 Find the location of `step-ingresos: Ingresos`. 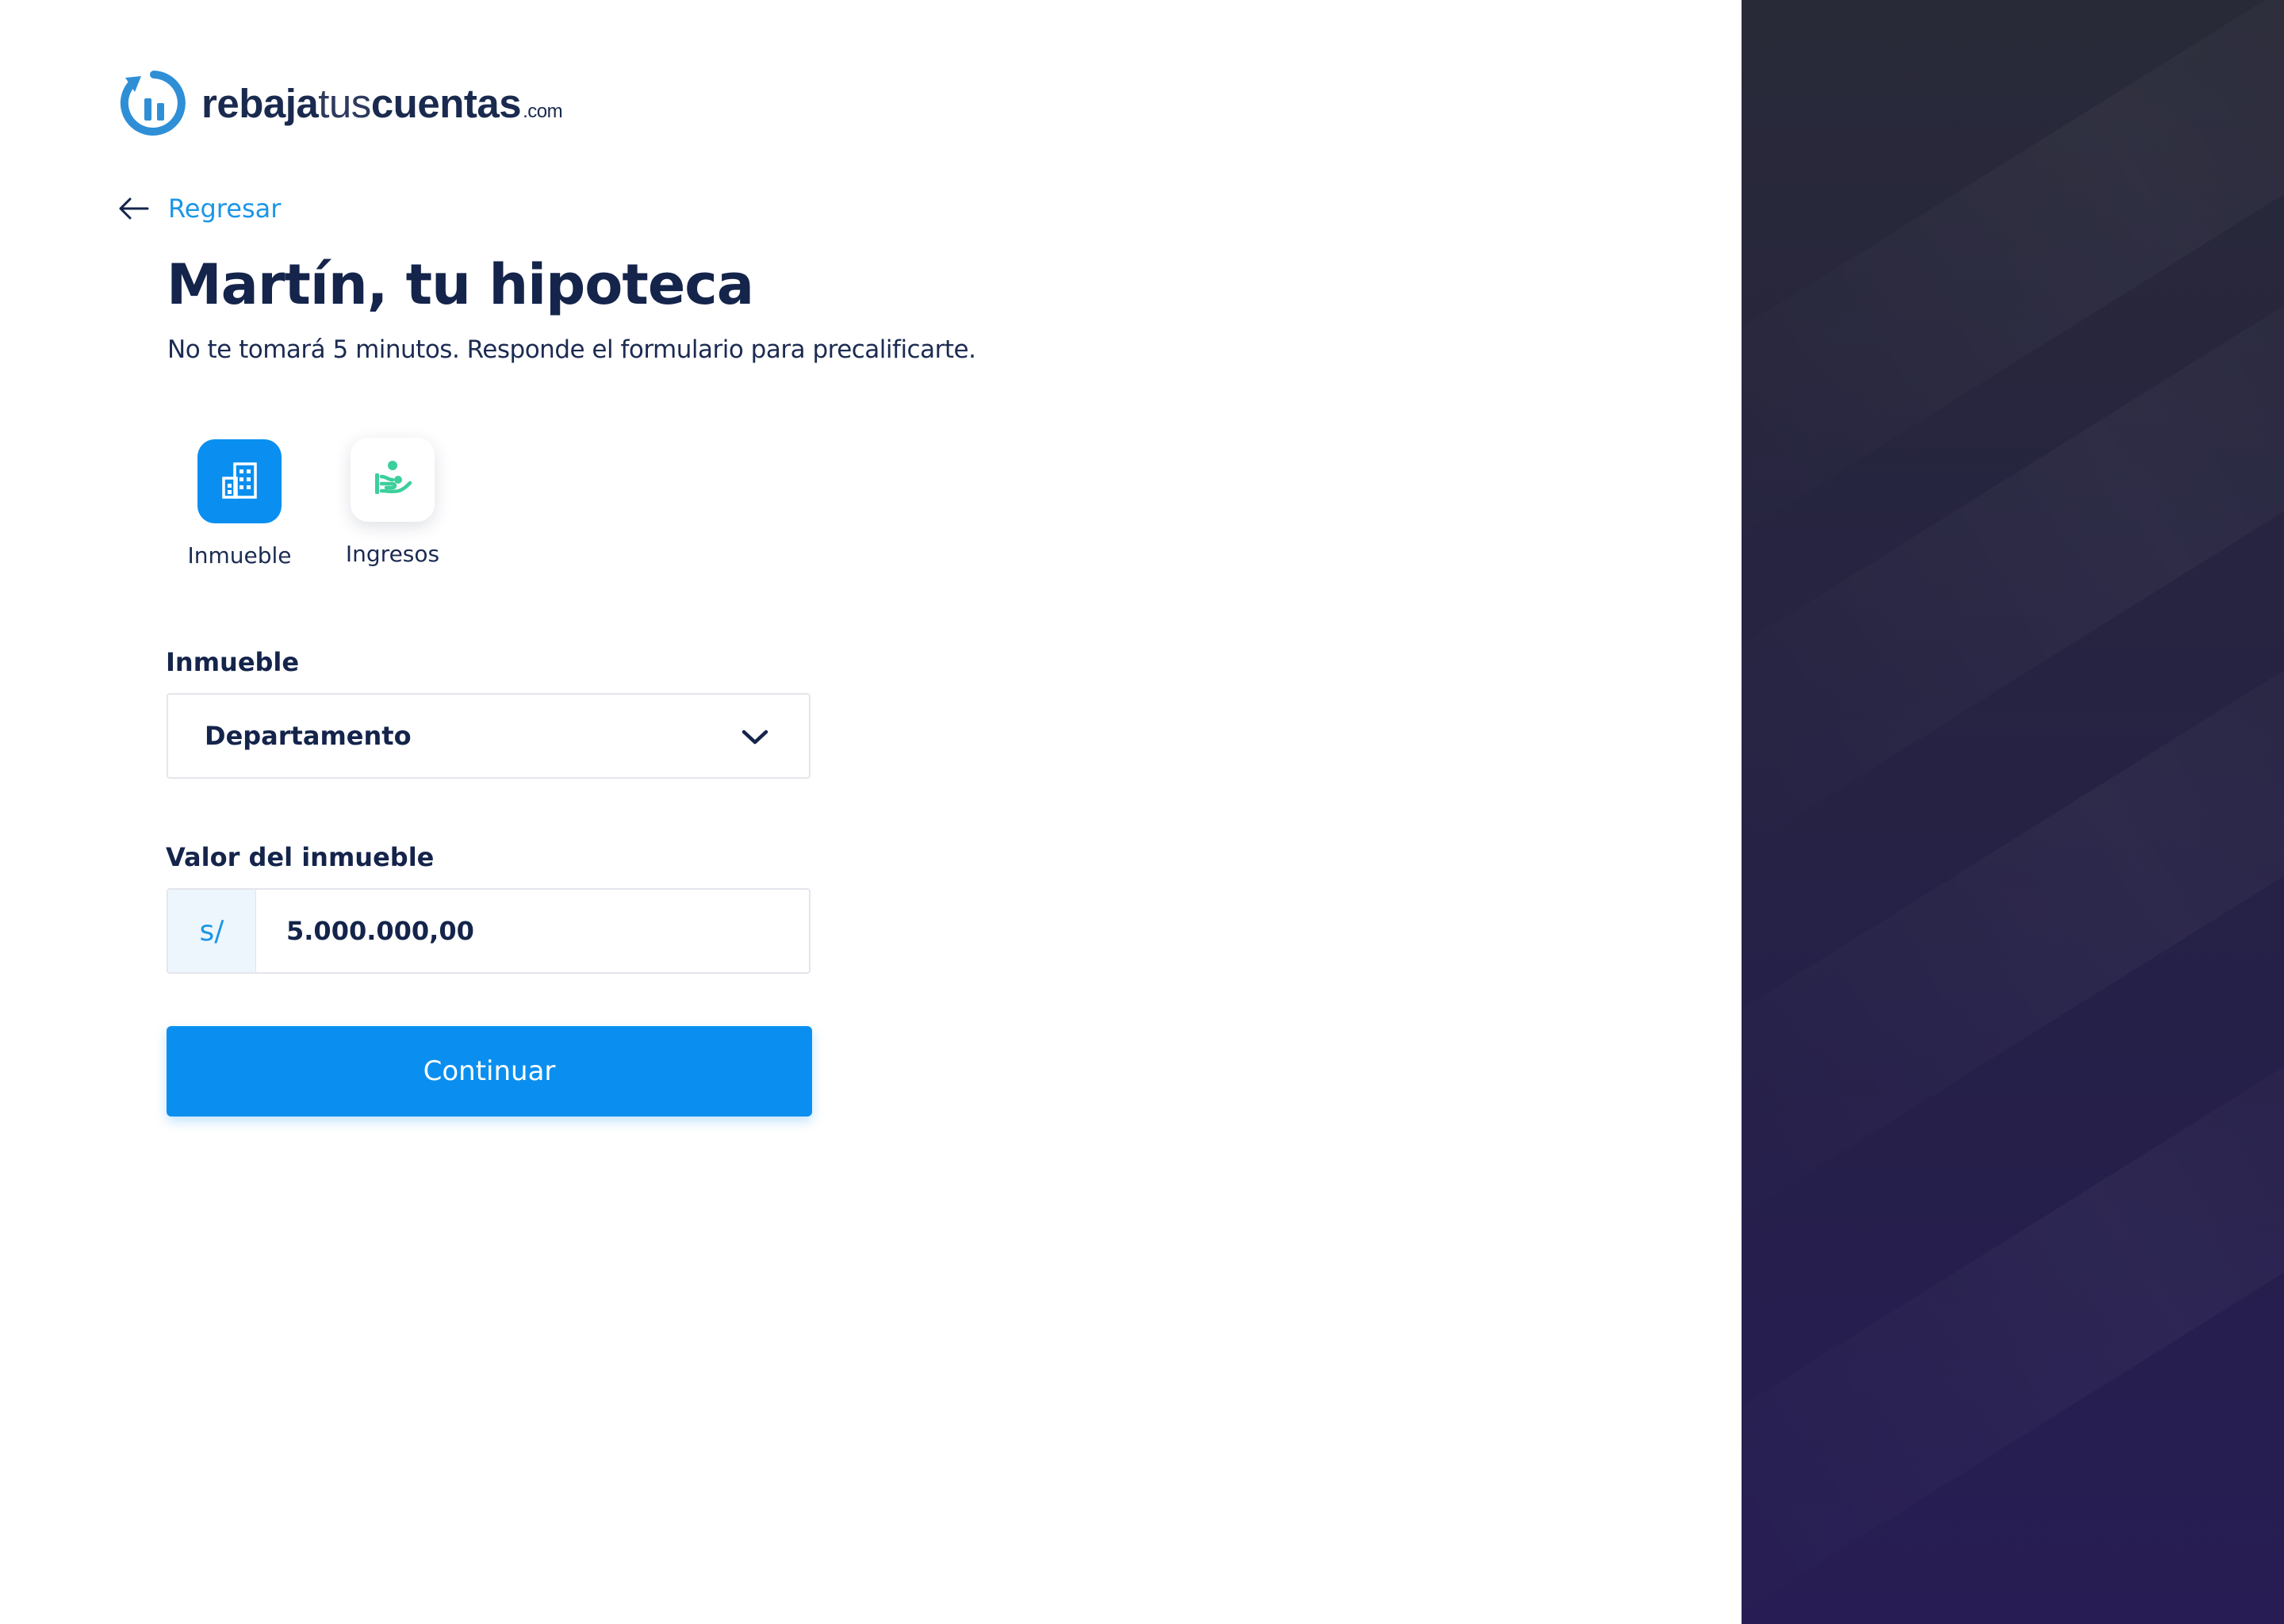

step-ingresos: Ingresos is located at coordinates (392, 502).